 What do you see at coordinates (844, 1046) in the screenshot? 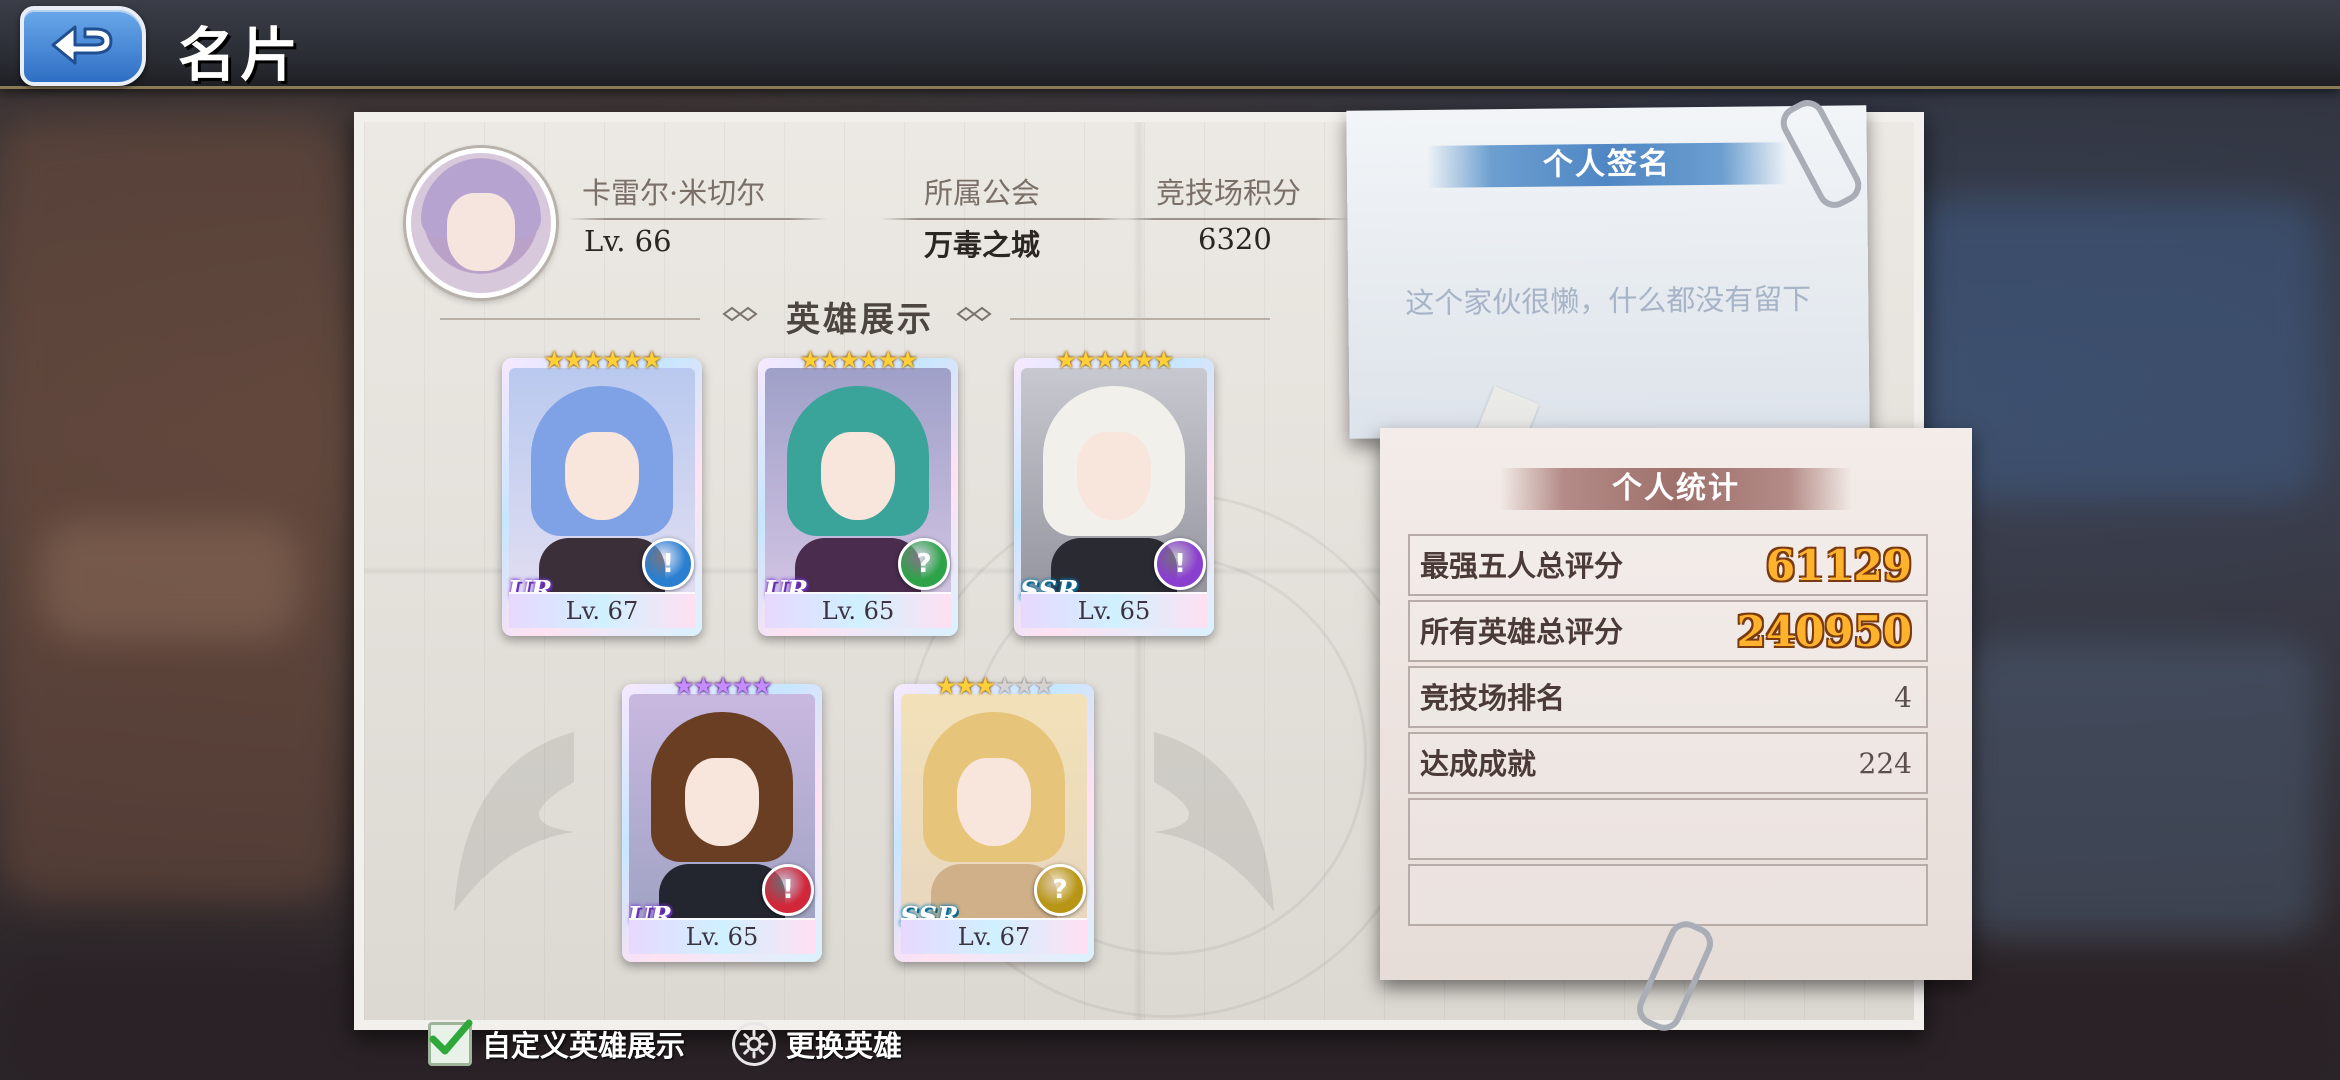
I see `change-hero-label: 更换英雄` at bounding box center [844, 1046].